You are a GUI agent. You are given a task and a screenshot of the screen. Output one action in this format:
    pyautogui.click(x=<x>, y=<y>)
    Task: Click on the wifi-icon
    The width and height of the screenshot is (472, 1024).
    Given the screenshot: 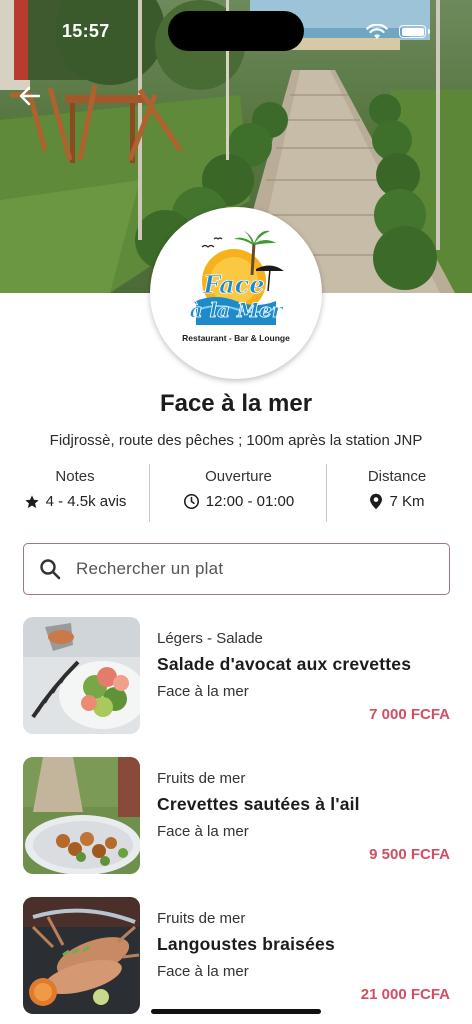 What is the action you would take?
    pyautogui.click(x=377, y=31)
    